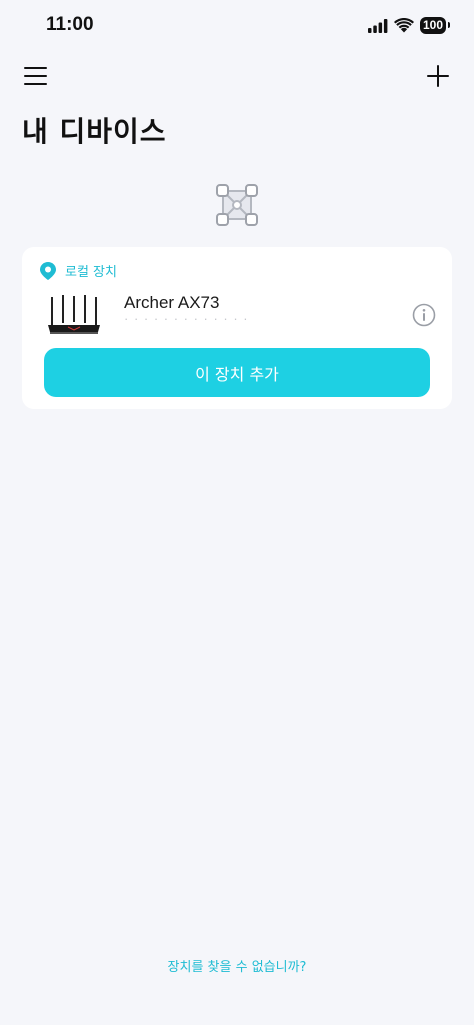 This screenshot has height=1025, width=474. I want to click on device-name: Archer AX73, so click(172, 302).